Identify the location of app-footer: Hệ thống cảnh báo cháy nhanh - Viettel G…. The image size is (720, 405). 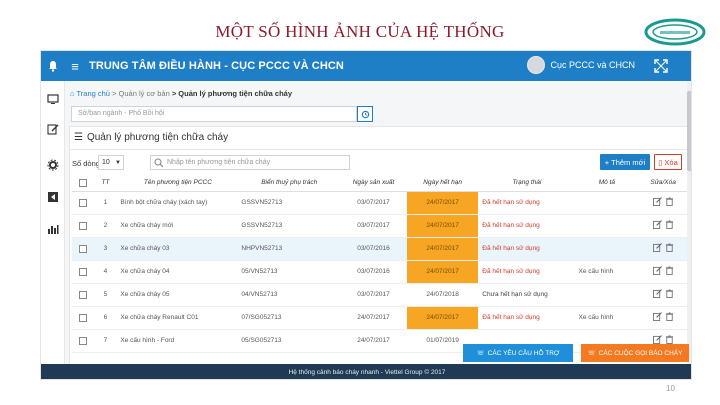
(366, 371).